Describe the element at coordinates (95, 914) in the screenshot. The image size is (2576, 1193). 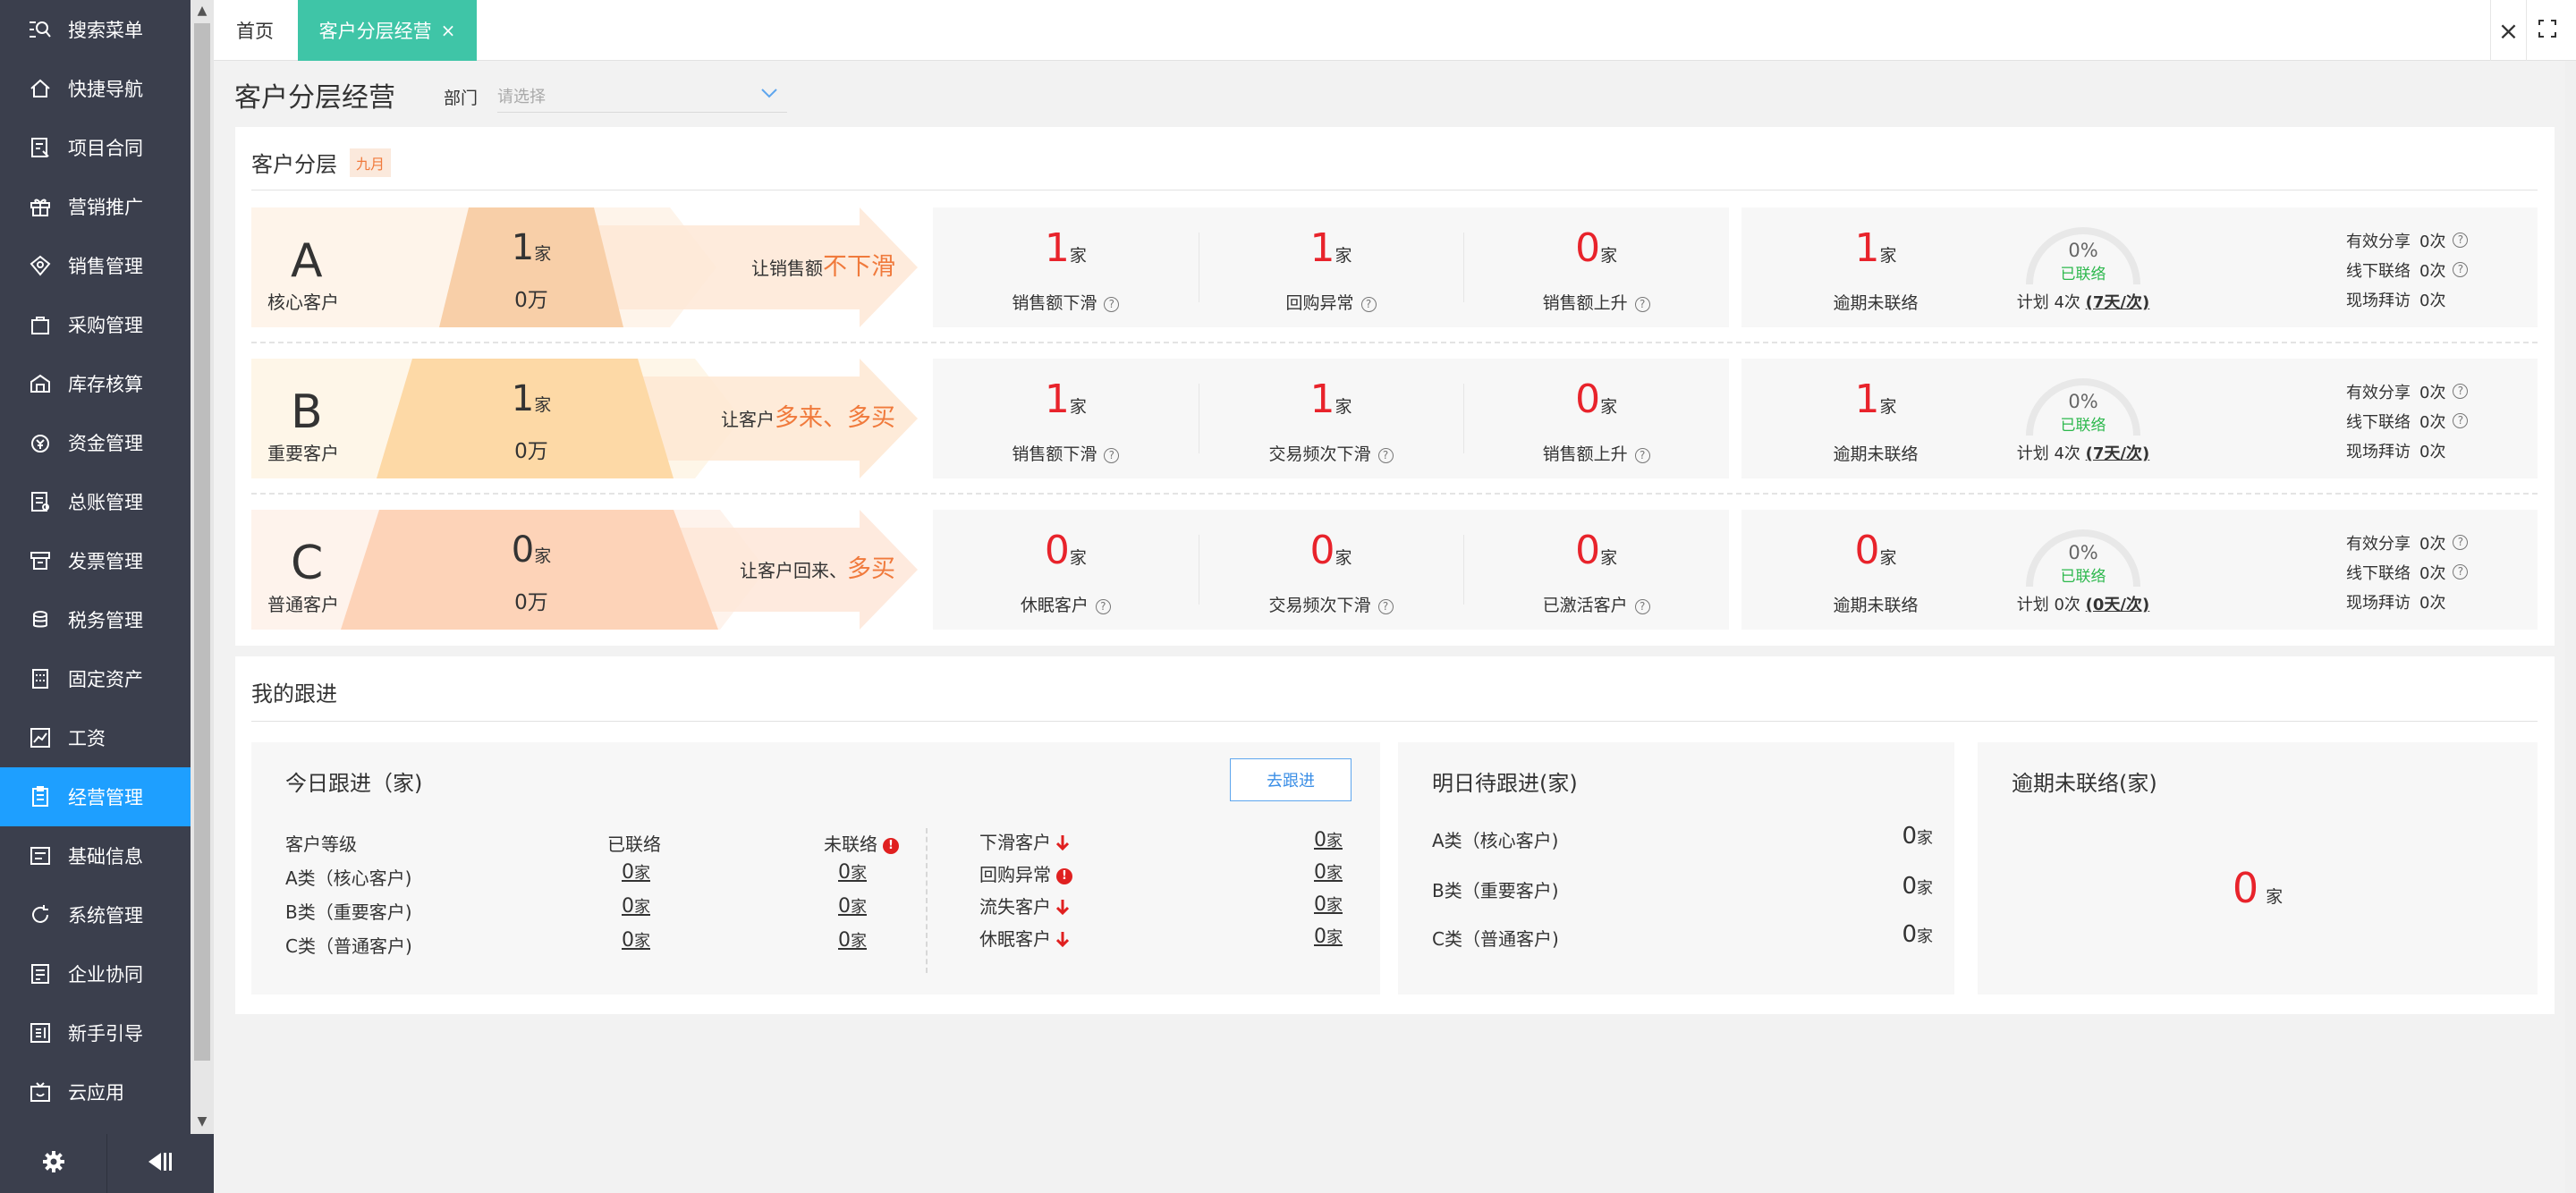
I see `sidebar-item-system: 系统管理` at that location.